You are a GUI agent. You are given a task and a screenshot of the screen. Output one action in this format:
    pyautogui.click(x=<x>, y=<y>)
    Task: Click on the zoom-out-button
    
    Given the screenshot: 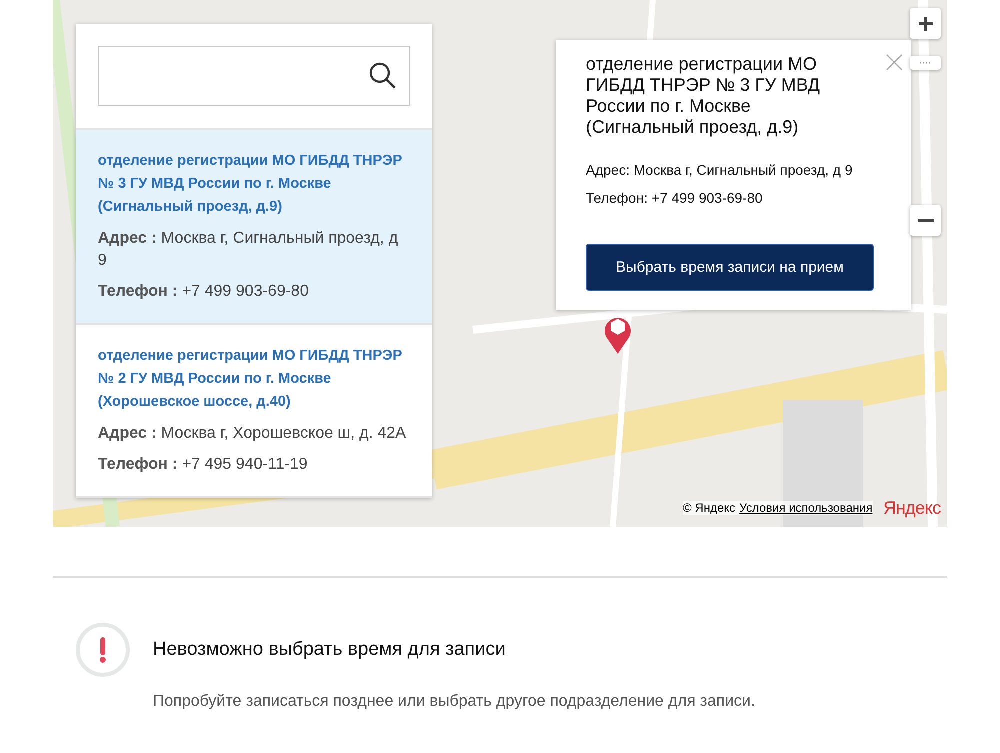 What is the action you would take?
    pyautogui.click(x=925, y=220)
    